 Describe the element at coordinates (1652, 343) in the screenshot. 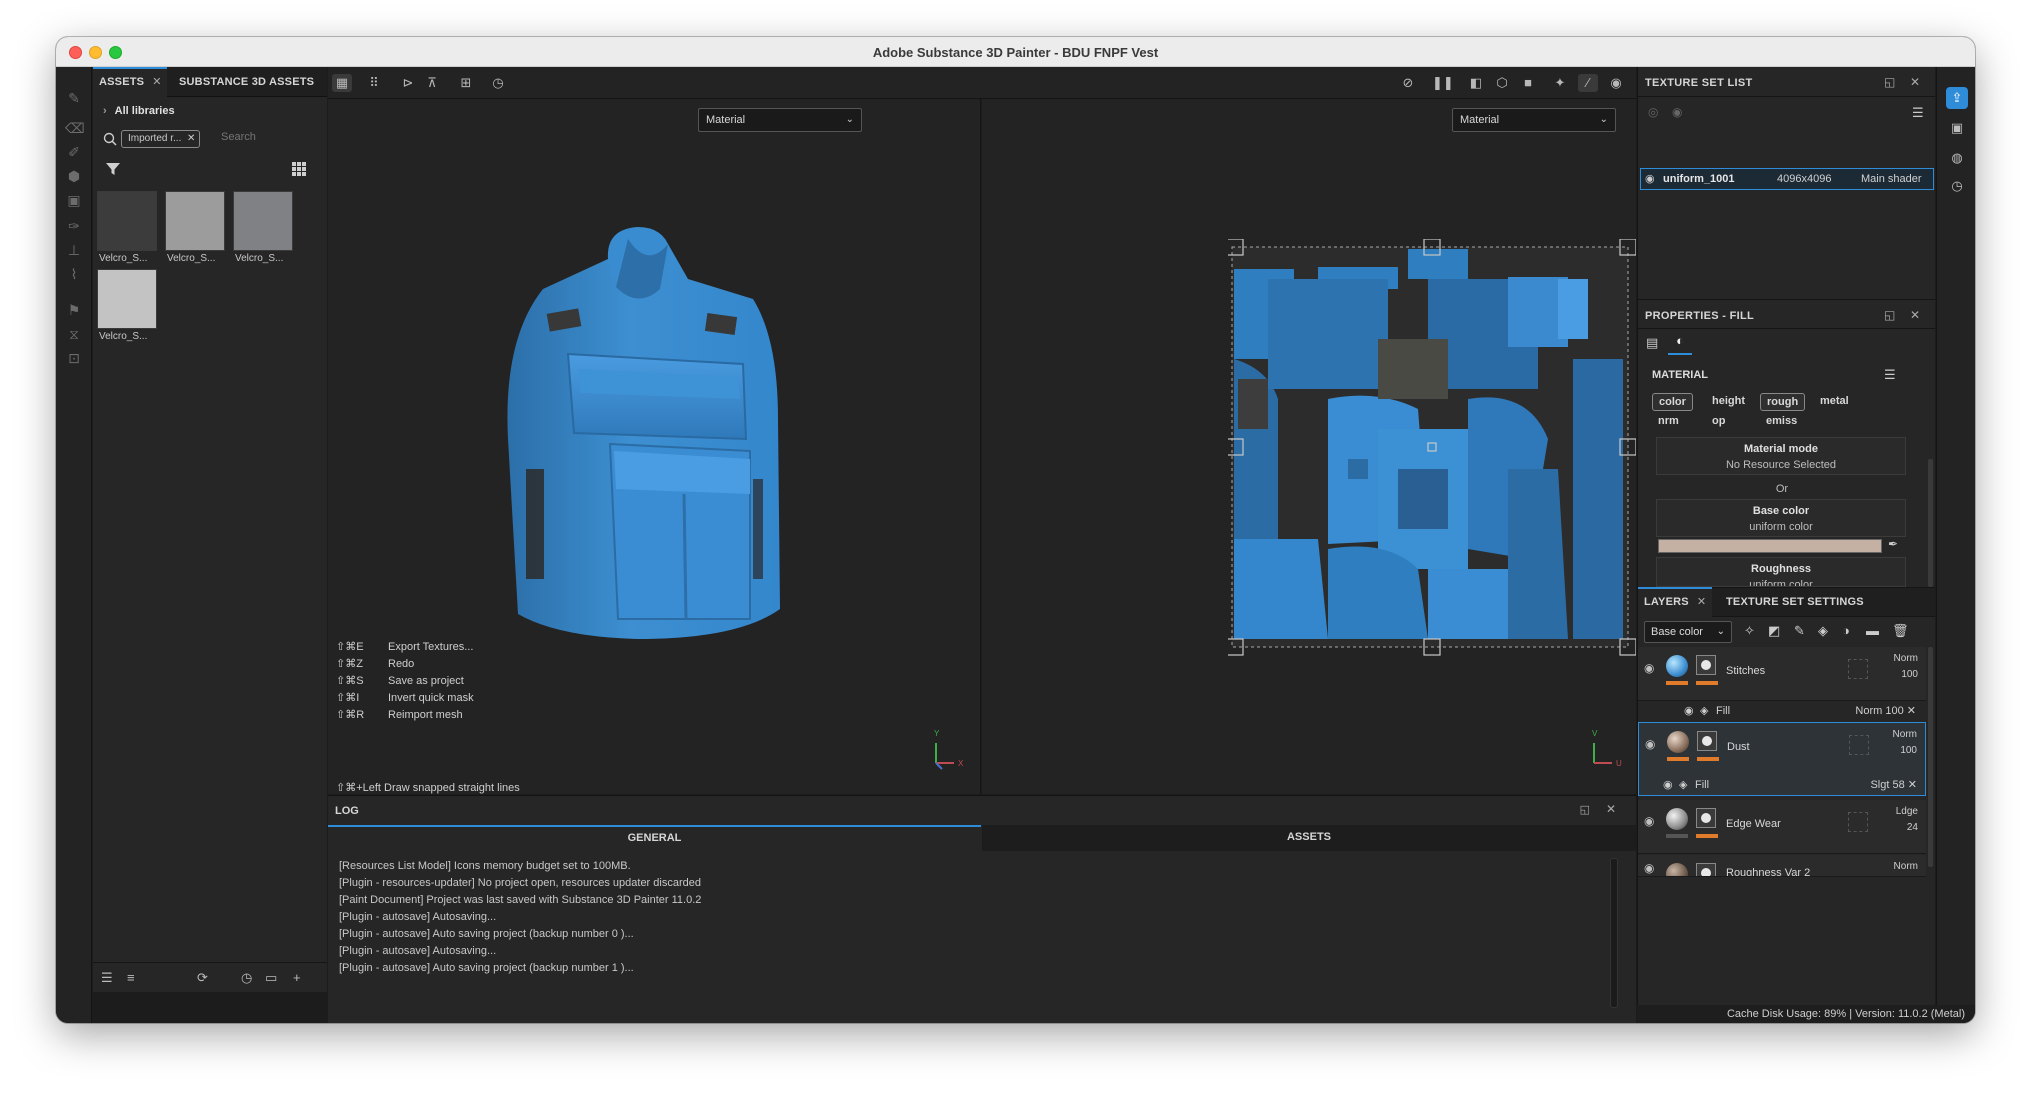

I see `properties-tab-settings-icon: ▤` at that location.